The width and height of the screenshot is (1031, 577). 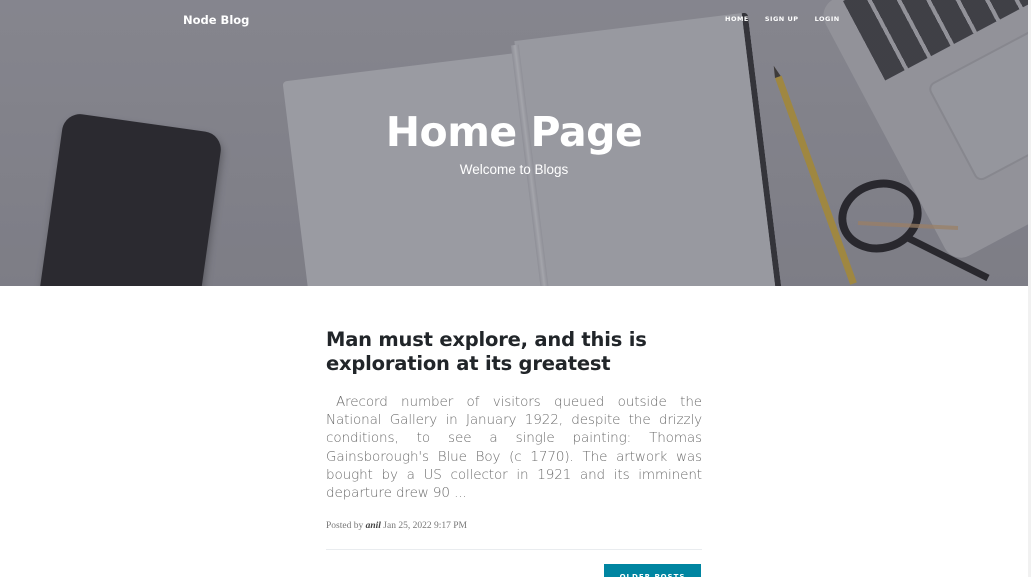 I want to click on nav-link-login: LOGIN, so click(x=827, y=19).